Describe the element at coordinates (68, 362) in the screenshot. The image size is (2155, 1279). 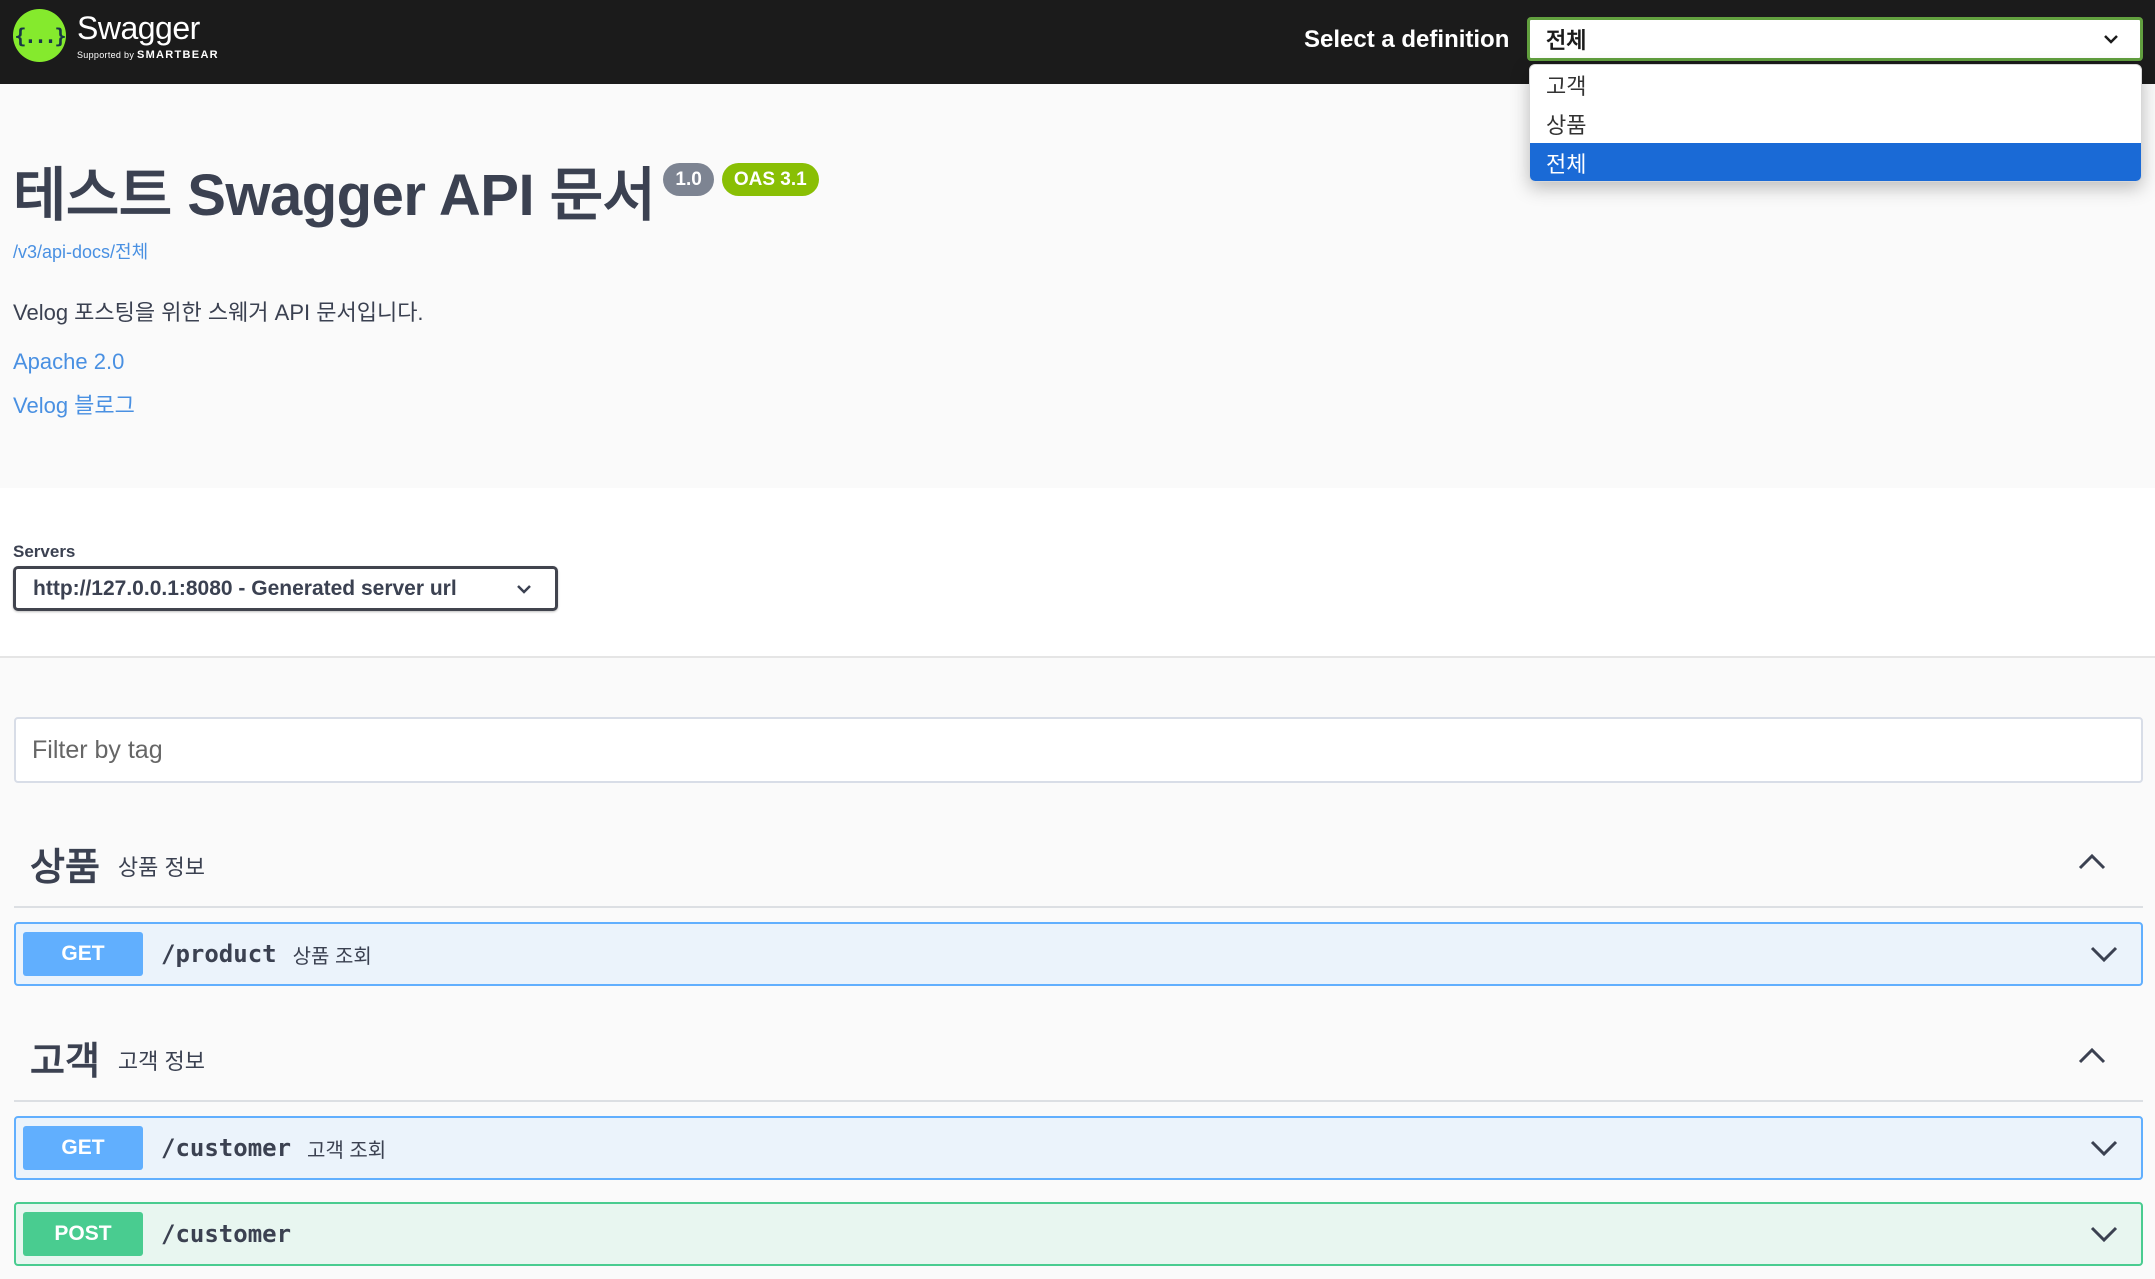
I see `license-link: Apache 2.0` at that location.